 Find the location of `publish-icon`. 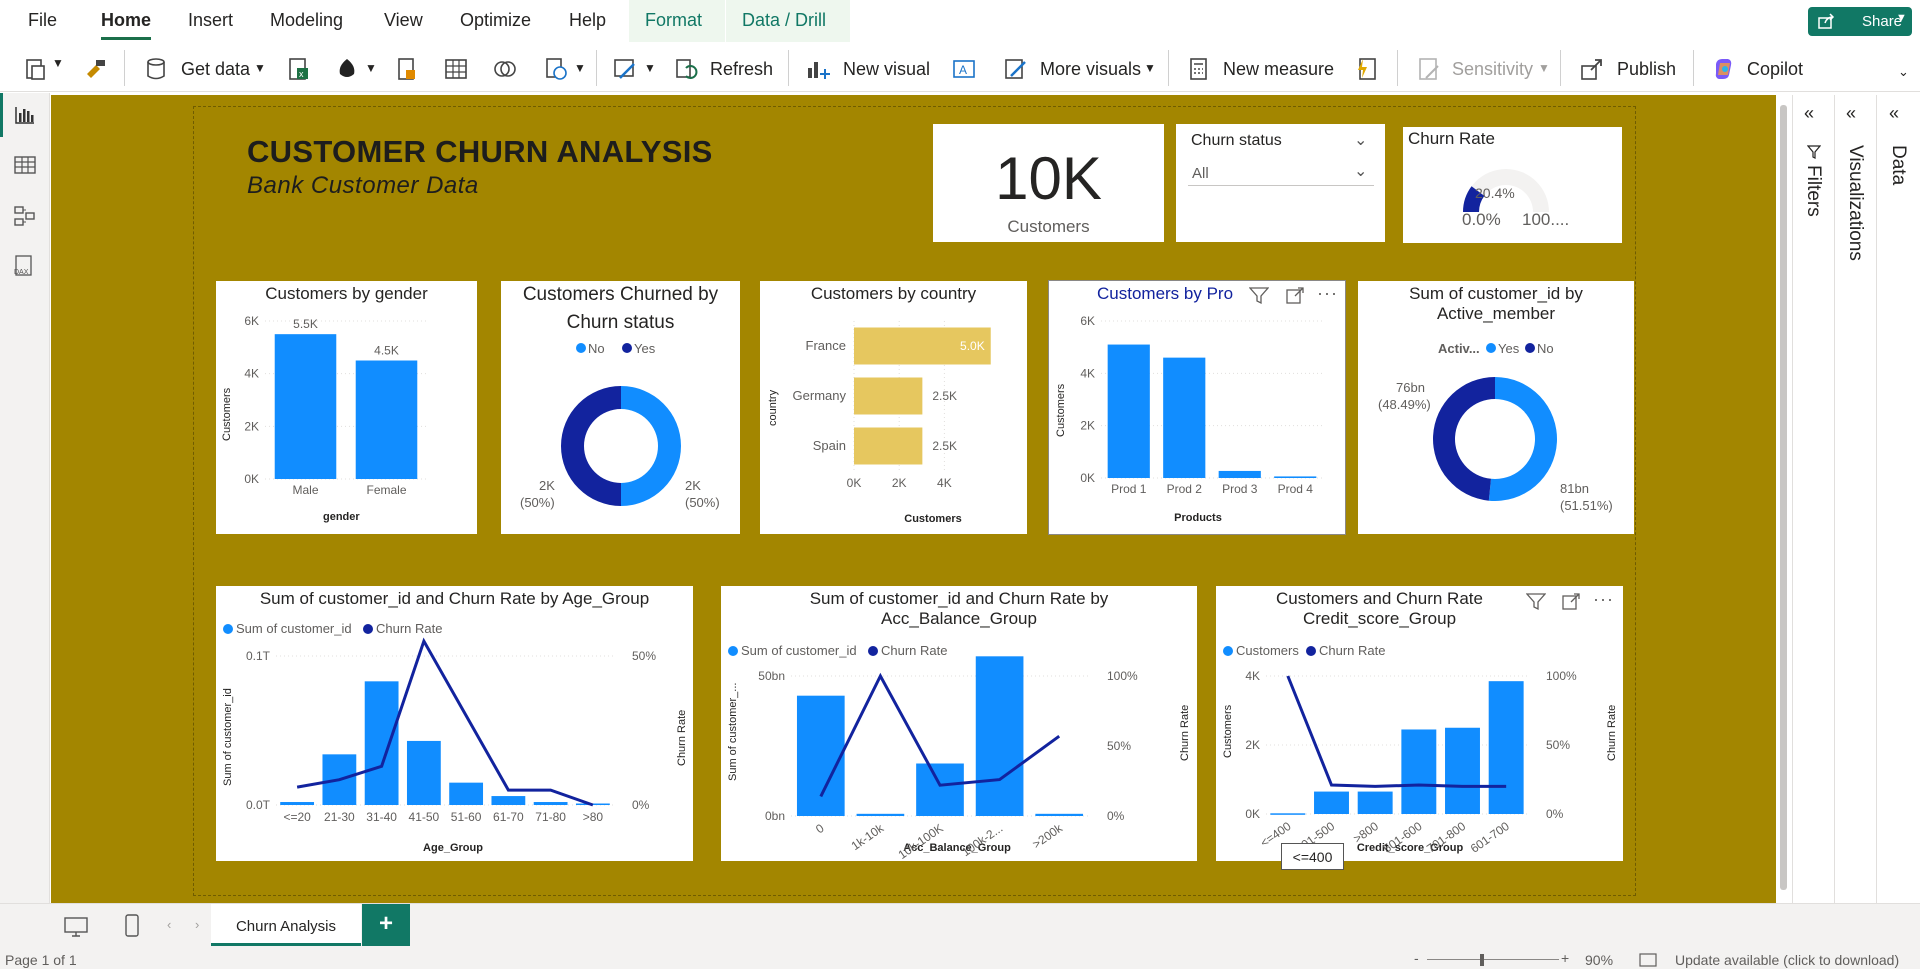

publish-icon is located at coordinates (1592, 69).